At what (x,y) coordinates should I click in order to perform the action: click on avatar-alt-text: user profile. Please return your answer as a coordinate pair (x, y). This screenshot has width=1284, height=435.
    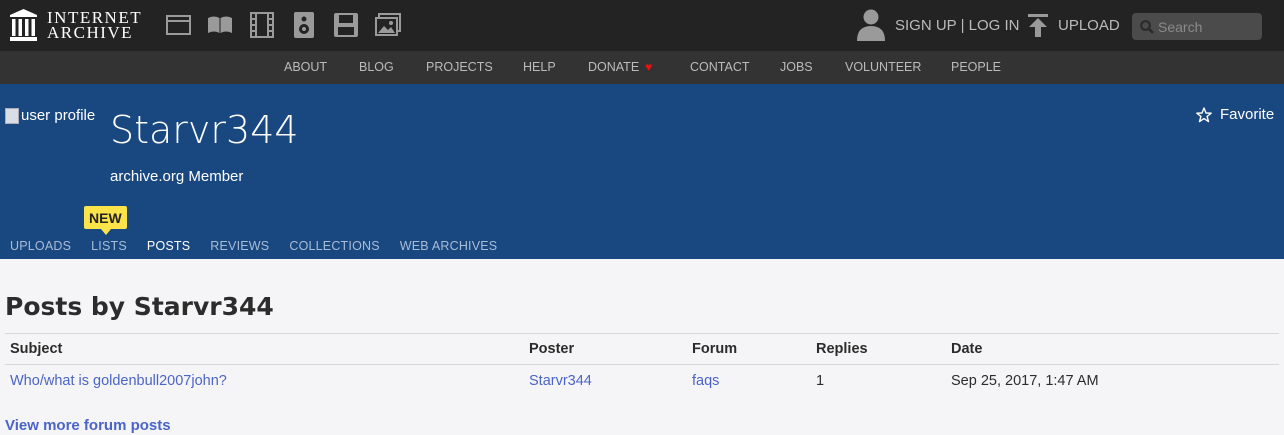
    Looking at the image, I should click on (58, 115).